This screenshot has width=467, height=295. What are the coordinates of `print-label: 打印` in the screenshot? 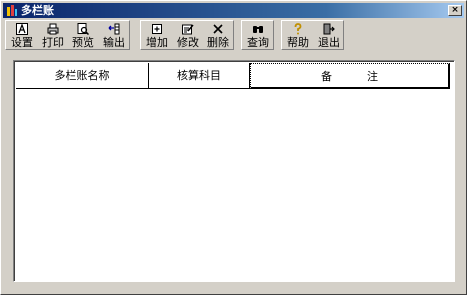 It's located at (53, 42).